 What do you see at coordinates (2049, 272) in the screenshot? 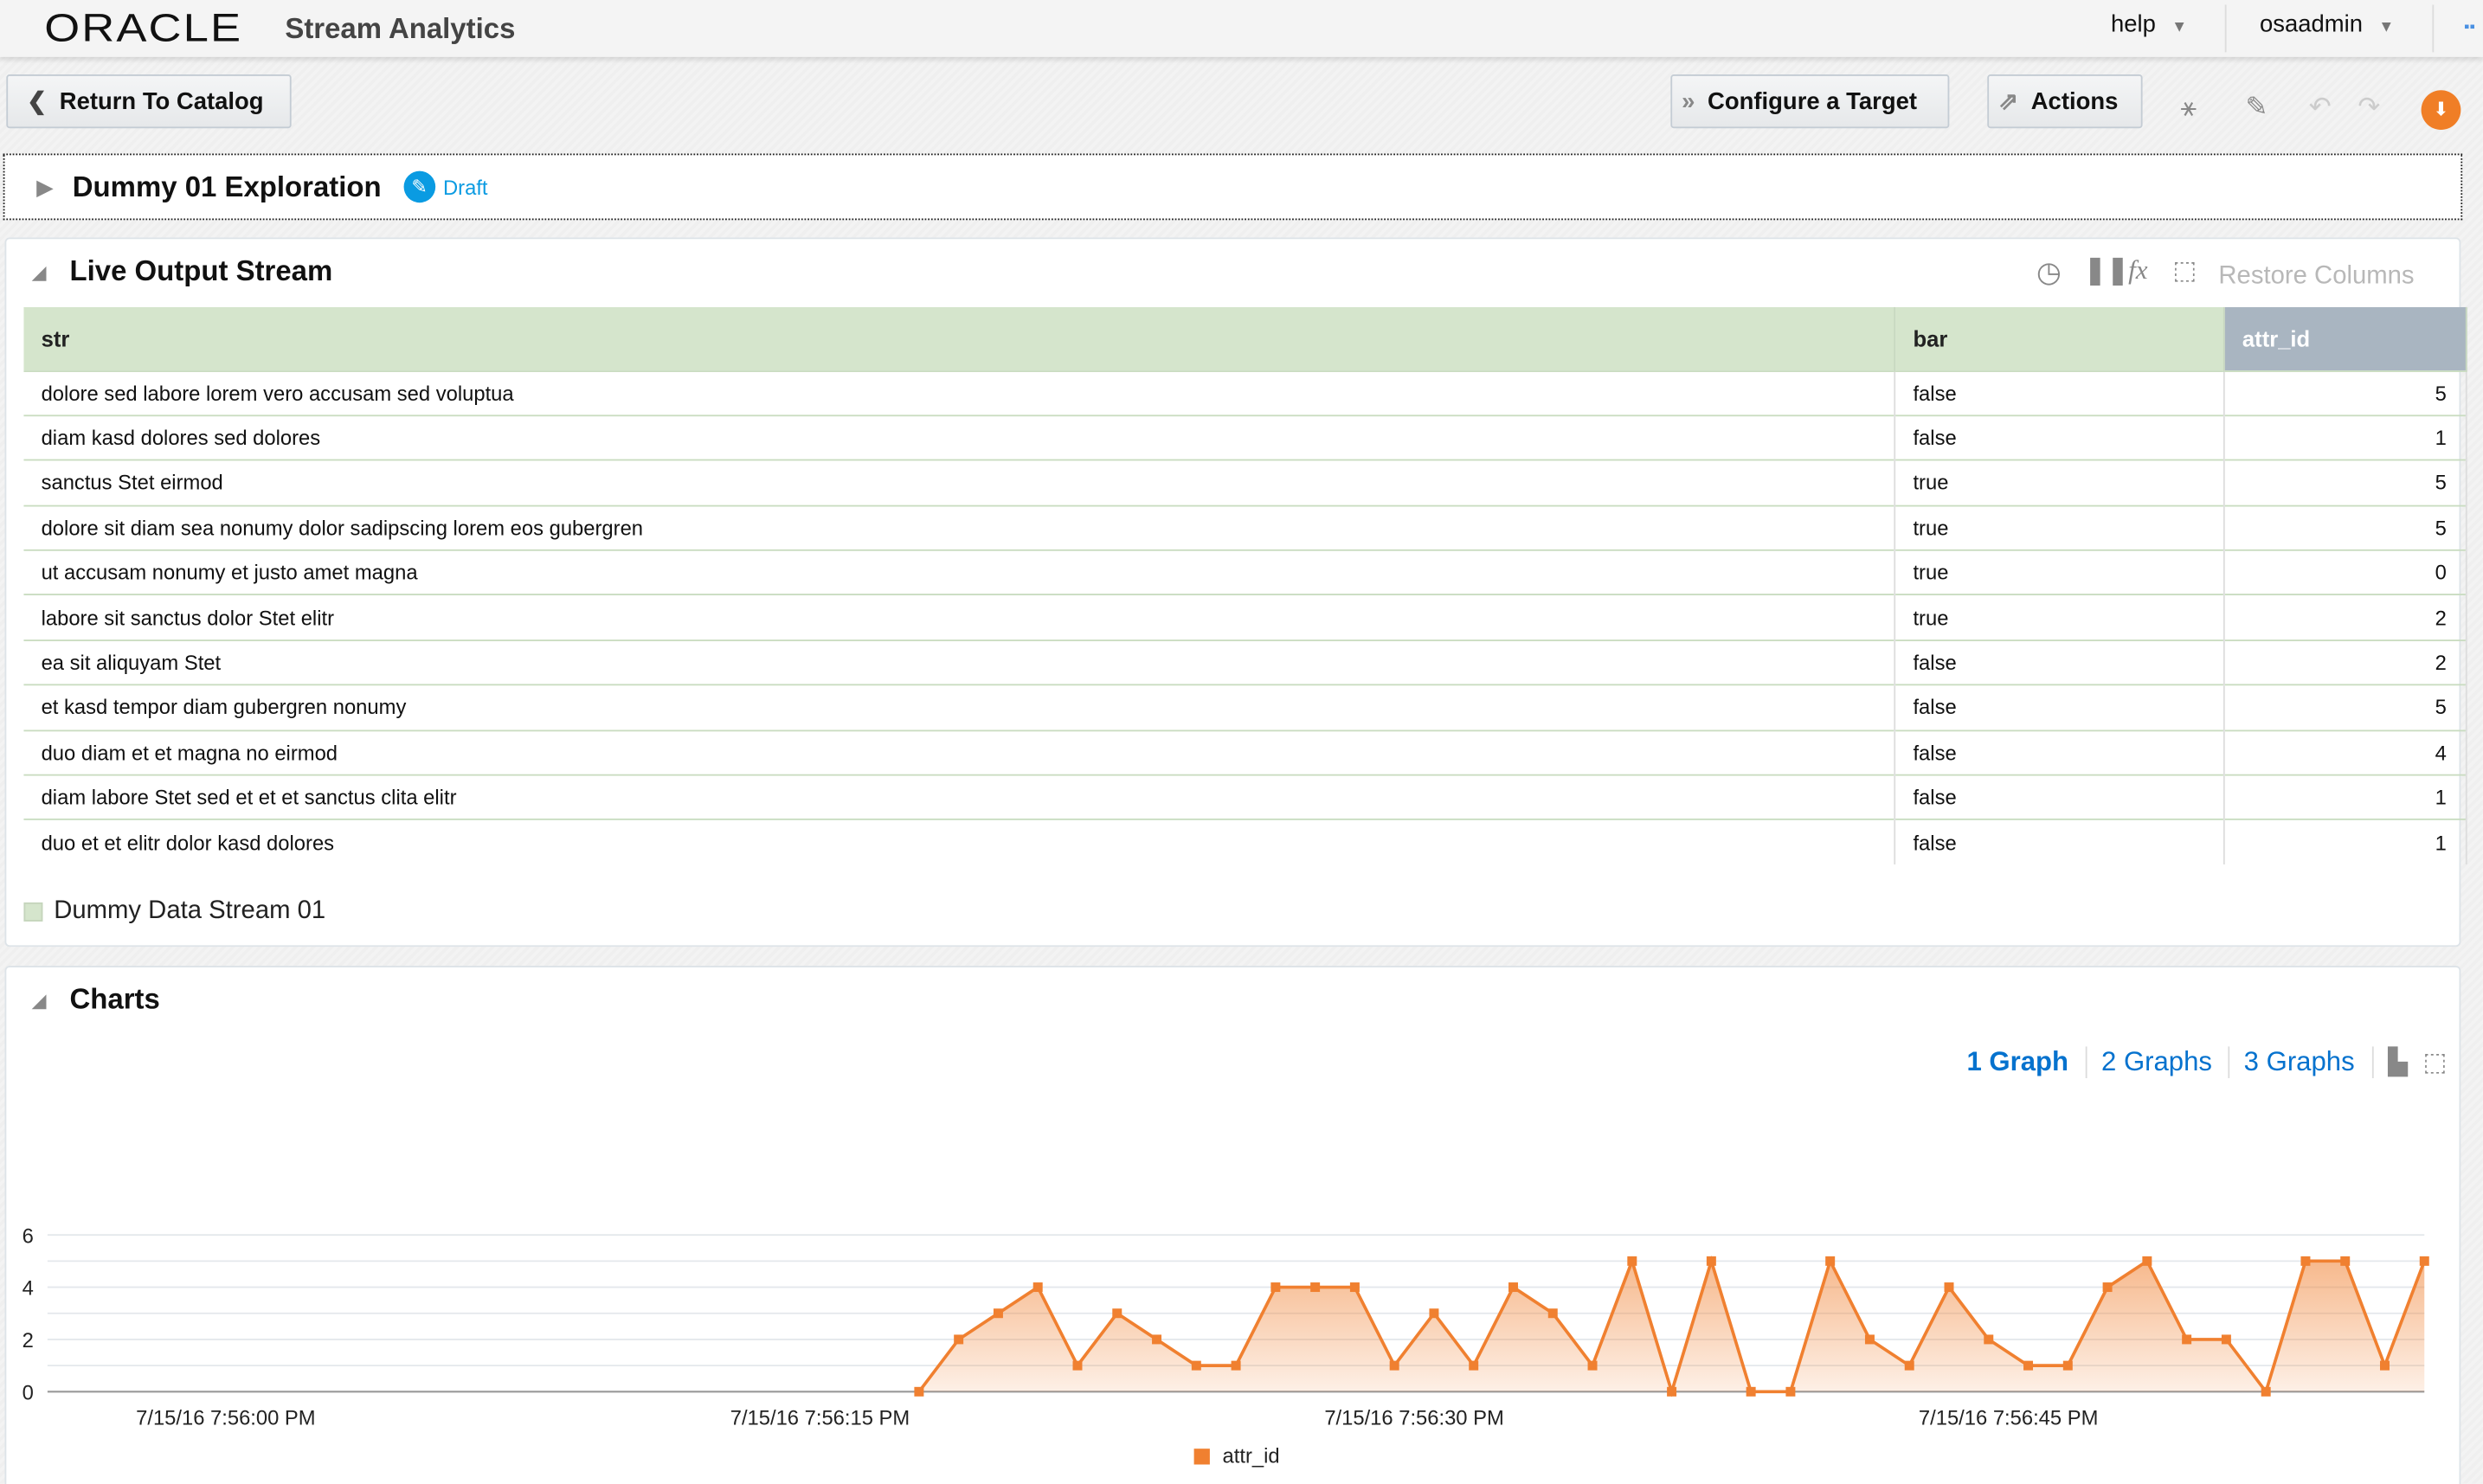
I see `clock-icon: ◷` at bounding box center [2049, 272].